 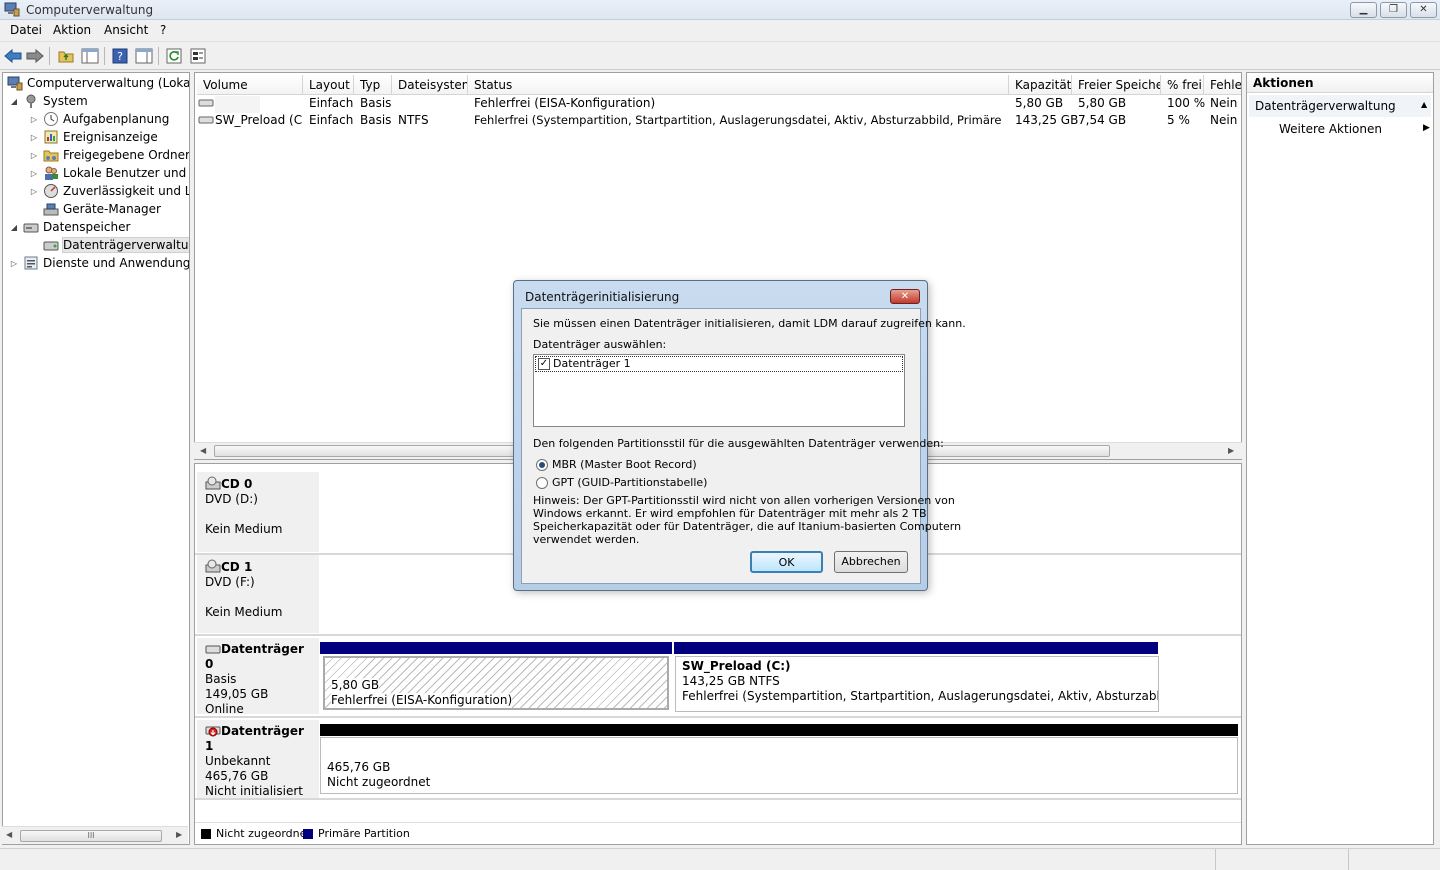 I want to click on disk-management-icon, so click(x=51, y=246).